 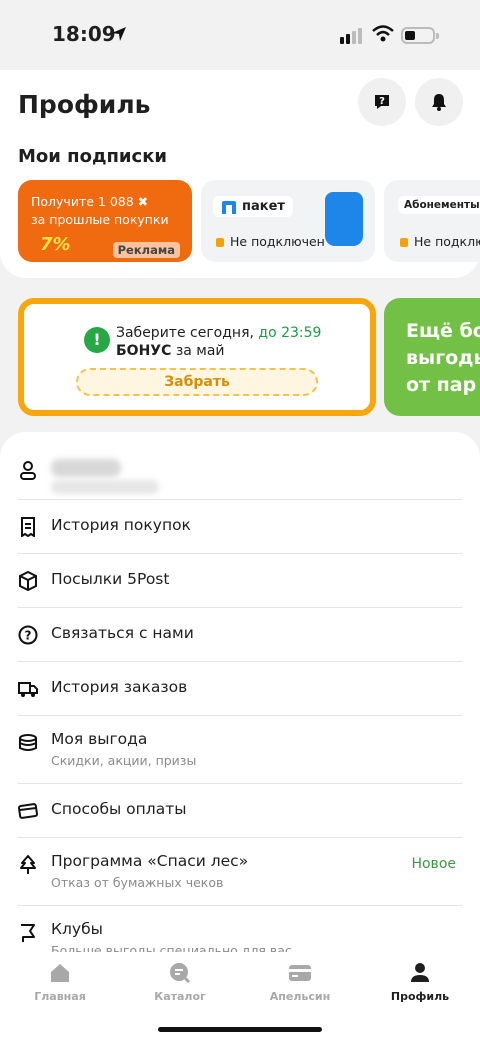 What do you see at coordinates (270, 241) in the screenshot?
I see `paket-status: Не подключен` at bounding box center [270, 241].